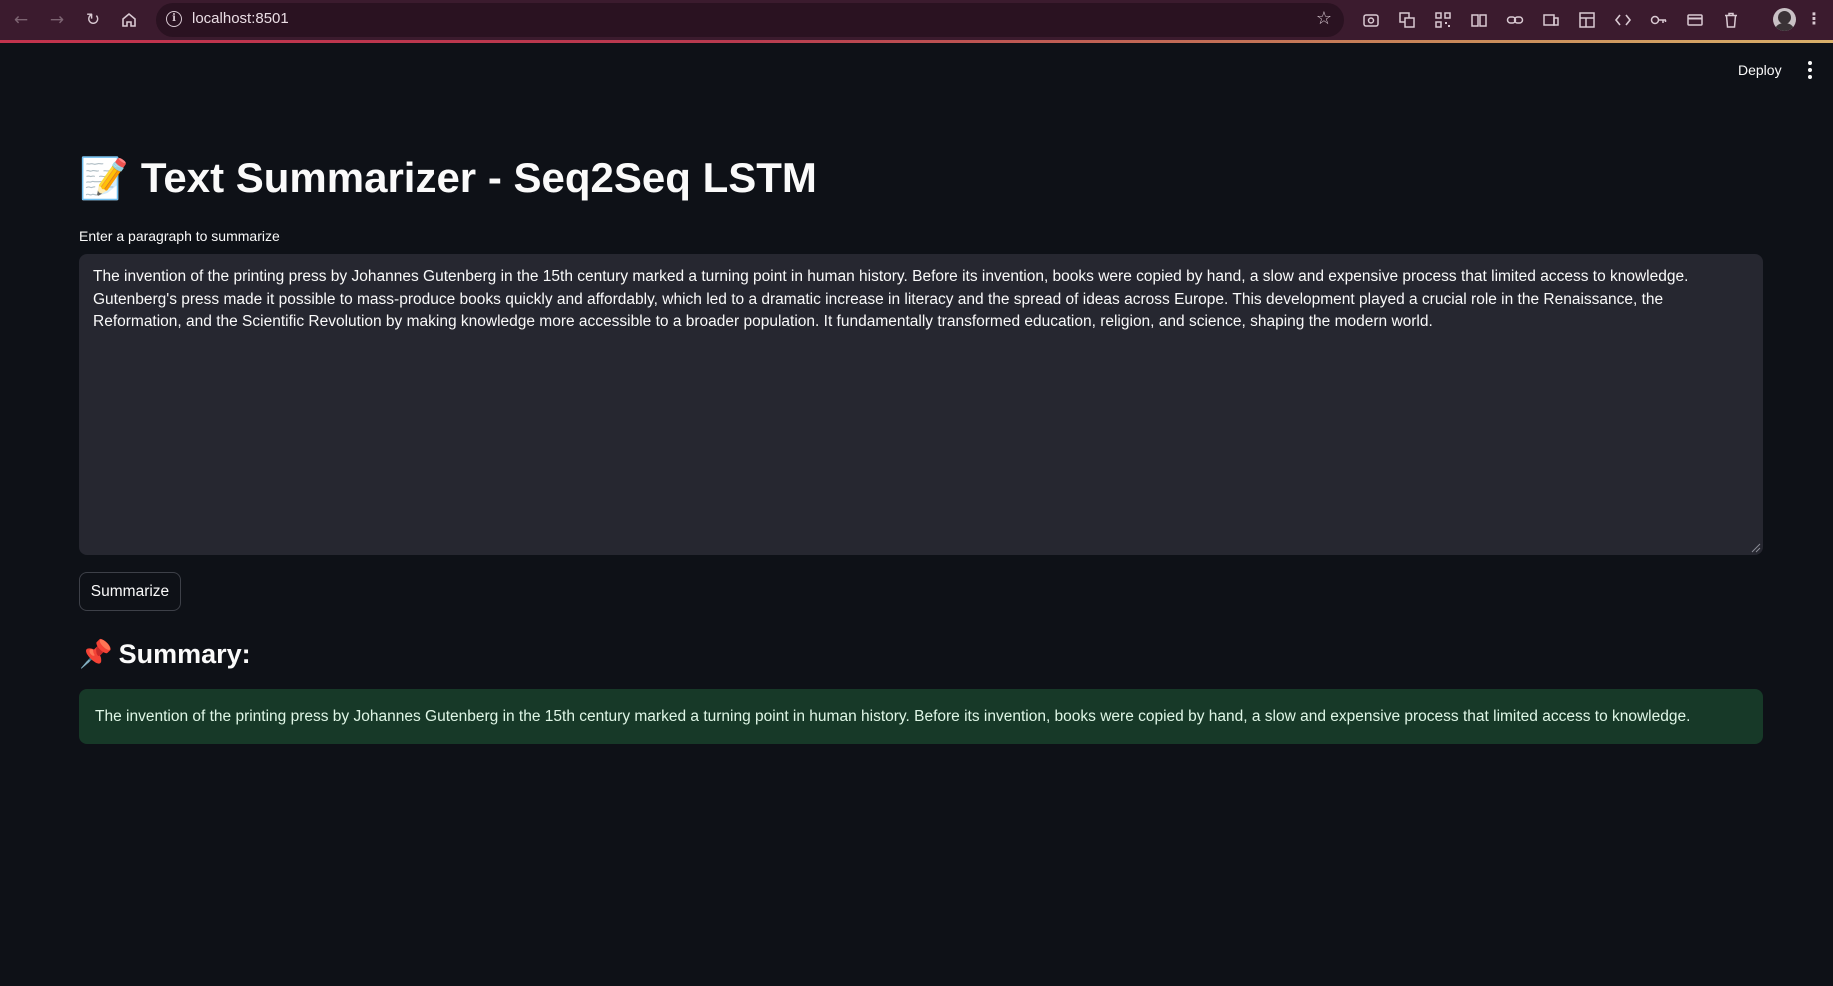  What do you see at coordinates (1810, 70) in the screenshot?
I see `main-menu-icon` at bounding box center [1810, 70].